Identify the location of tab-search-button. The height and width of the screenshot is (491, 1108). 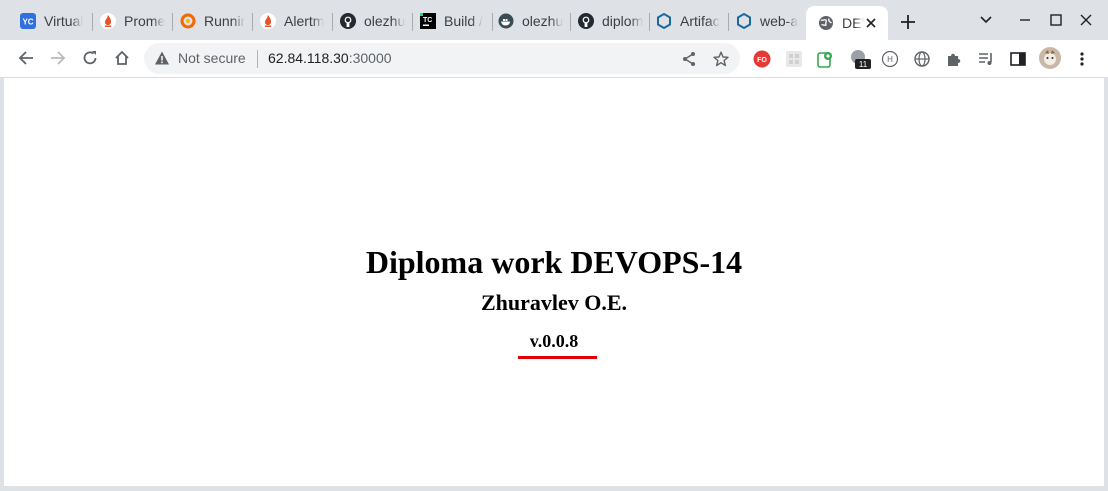
(986, 20).